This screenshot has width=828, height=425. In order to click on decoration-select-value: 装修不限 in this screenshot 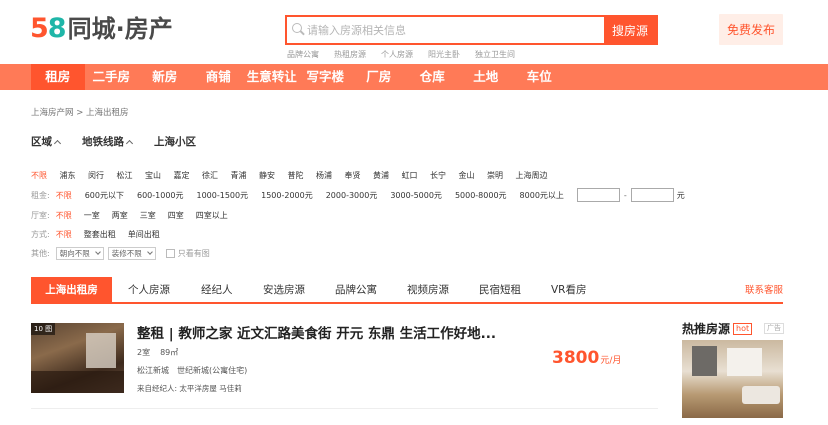, I will do `click(126, 253)`.